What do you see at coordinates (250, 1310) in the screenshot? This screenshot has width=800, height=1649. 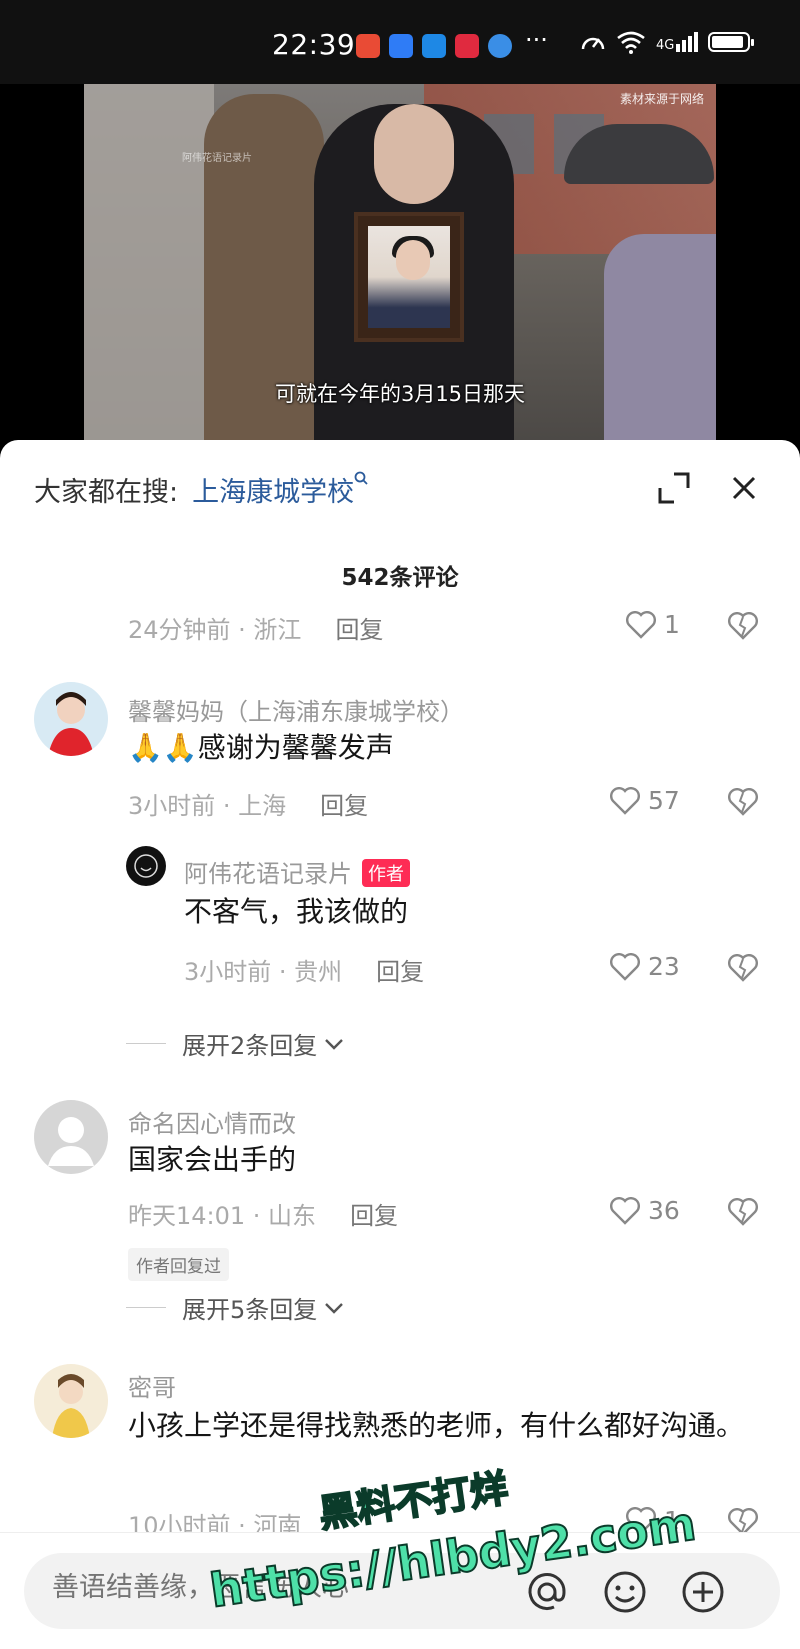 I see `expand-replies-label: 展开5条回复` at bounding box center [250, 1310].